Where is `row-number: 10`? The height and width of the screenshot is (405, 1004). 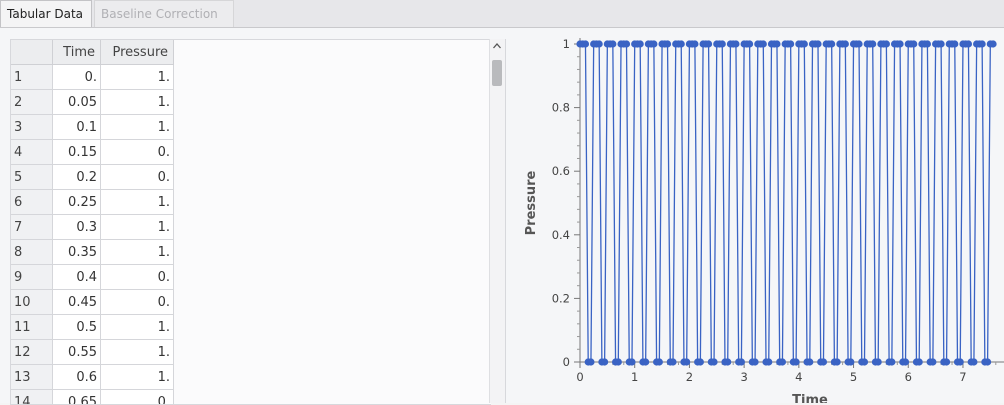
row-number: 10 is located at coordinates (32, 302).